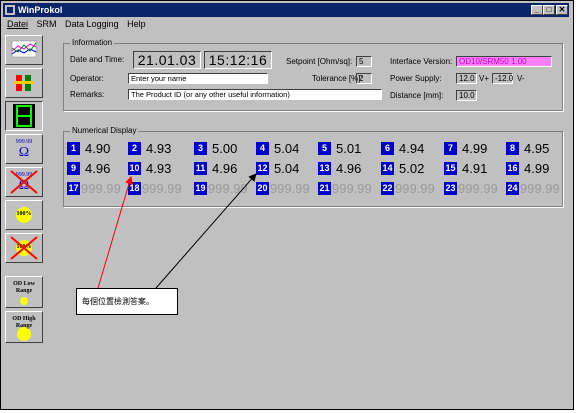 This screenshot has height=413, width=578. Describe the element at coordinates (167, 60) in the screenshot. I see `date-display: 21.01.03` at that location.